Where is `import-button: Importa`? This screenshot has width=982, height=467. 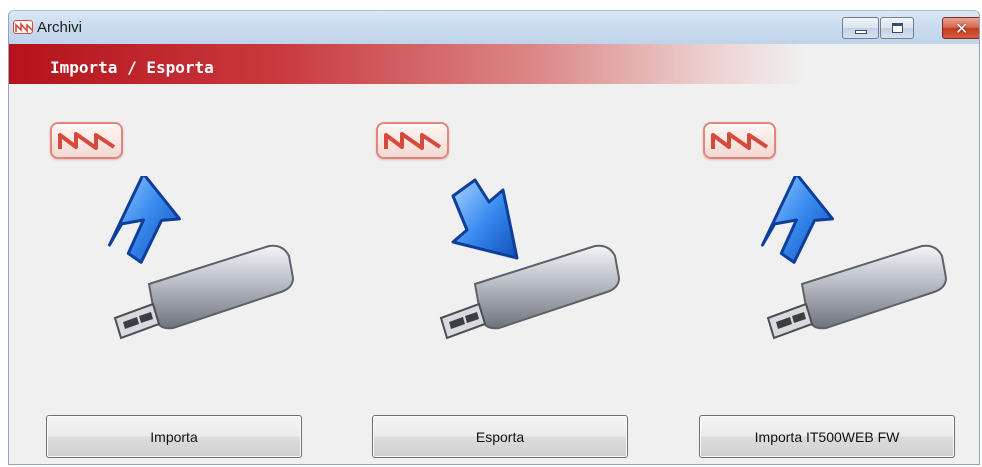
import-button: Importa is located at coordinates (174, 436).